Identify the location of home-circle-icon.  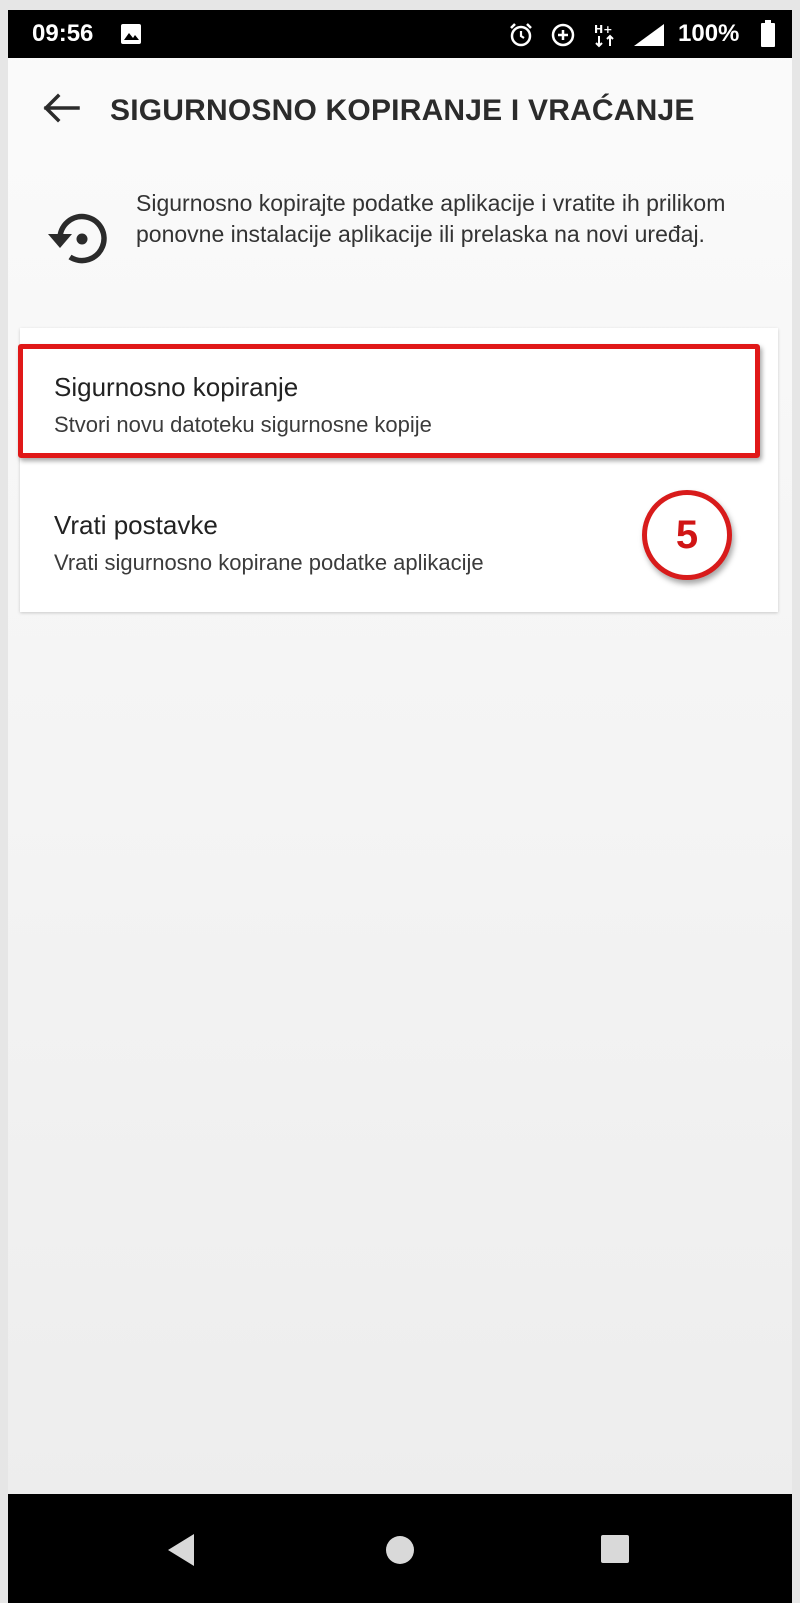
(400, 1552).